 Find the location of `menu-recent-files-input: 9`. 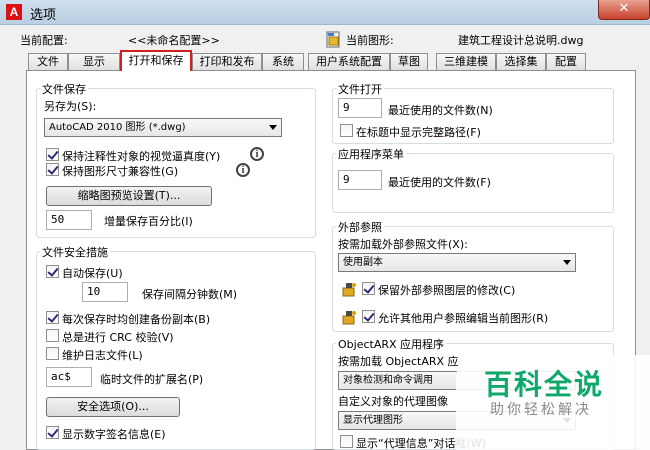

menu-recent-files-input: 9 is located at coordinates (360, 180).